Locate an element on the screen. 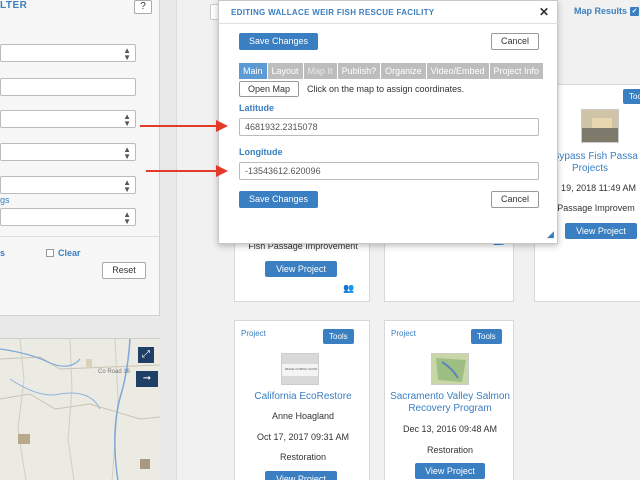 The width and height of the screenshot is (640, 480). map-canvas is located at coordinates (80, 409).